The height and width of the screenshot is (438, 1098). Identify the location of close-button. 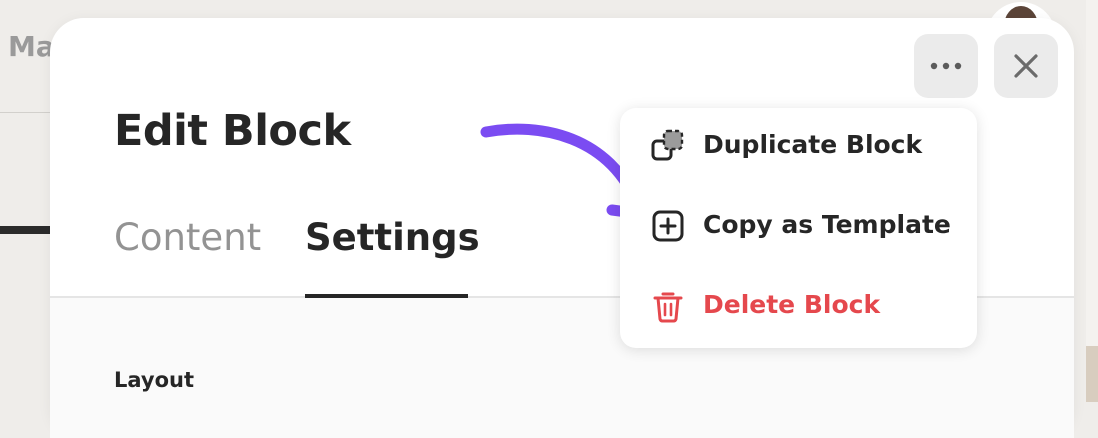
(1026, 66).